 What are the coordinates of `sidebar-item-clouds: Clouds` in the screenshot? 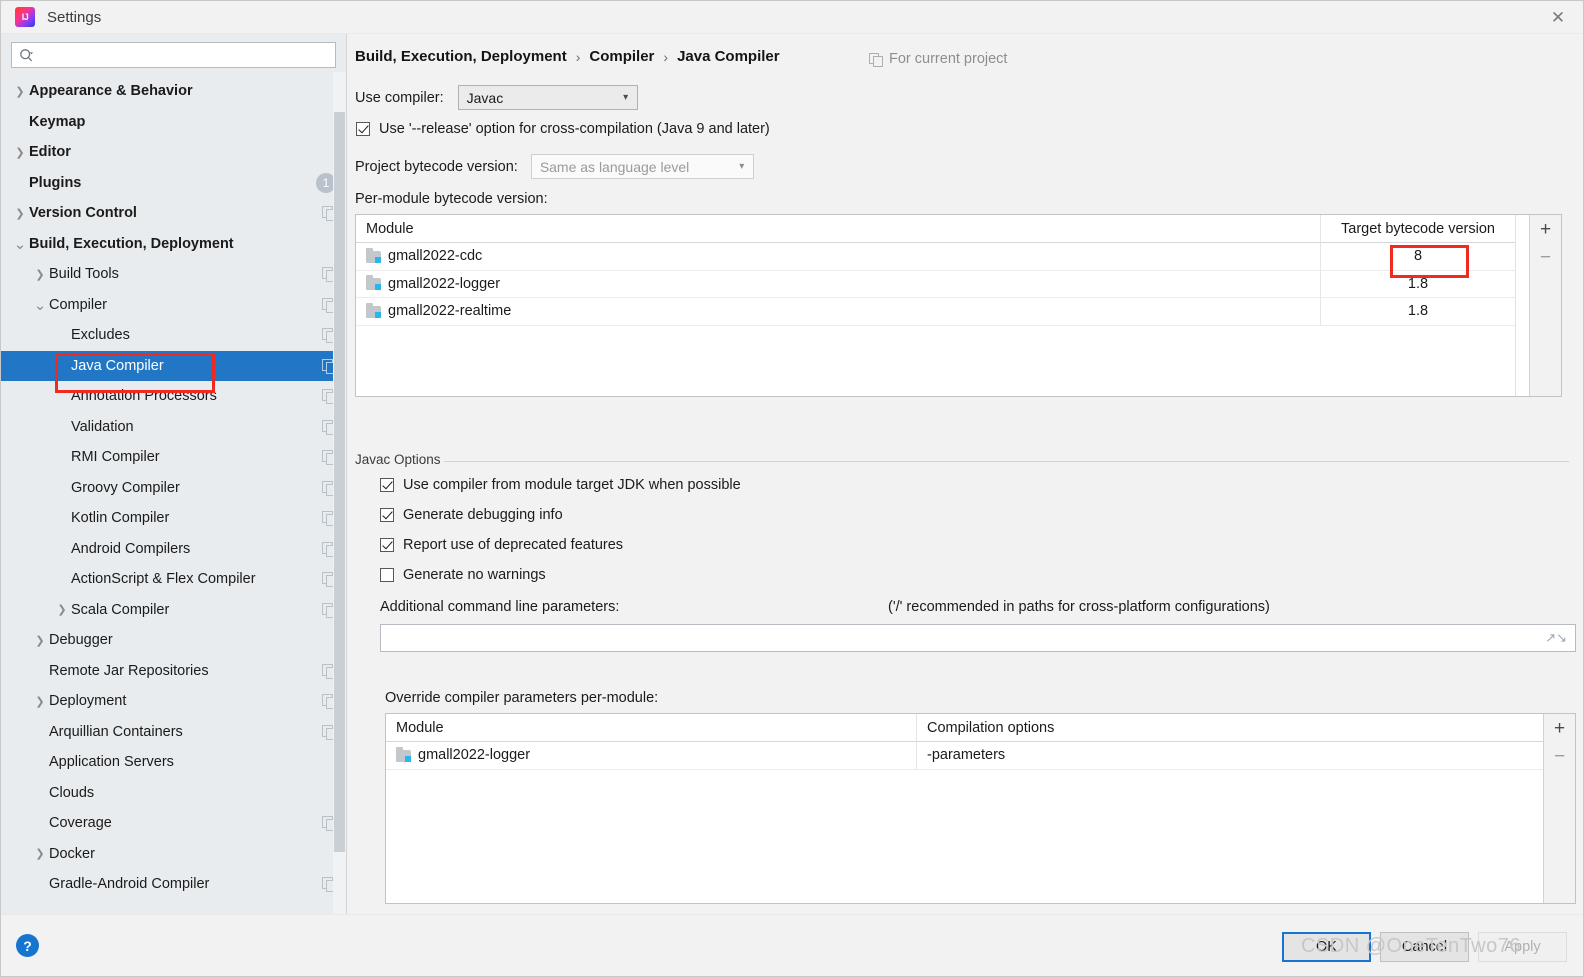 It's located at (173, 793).